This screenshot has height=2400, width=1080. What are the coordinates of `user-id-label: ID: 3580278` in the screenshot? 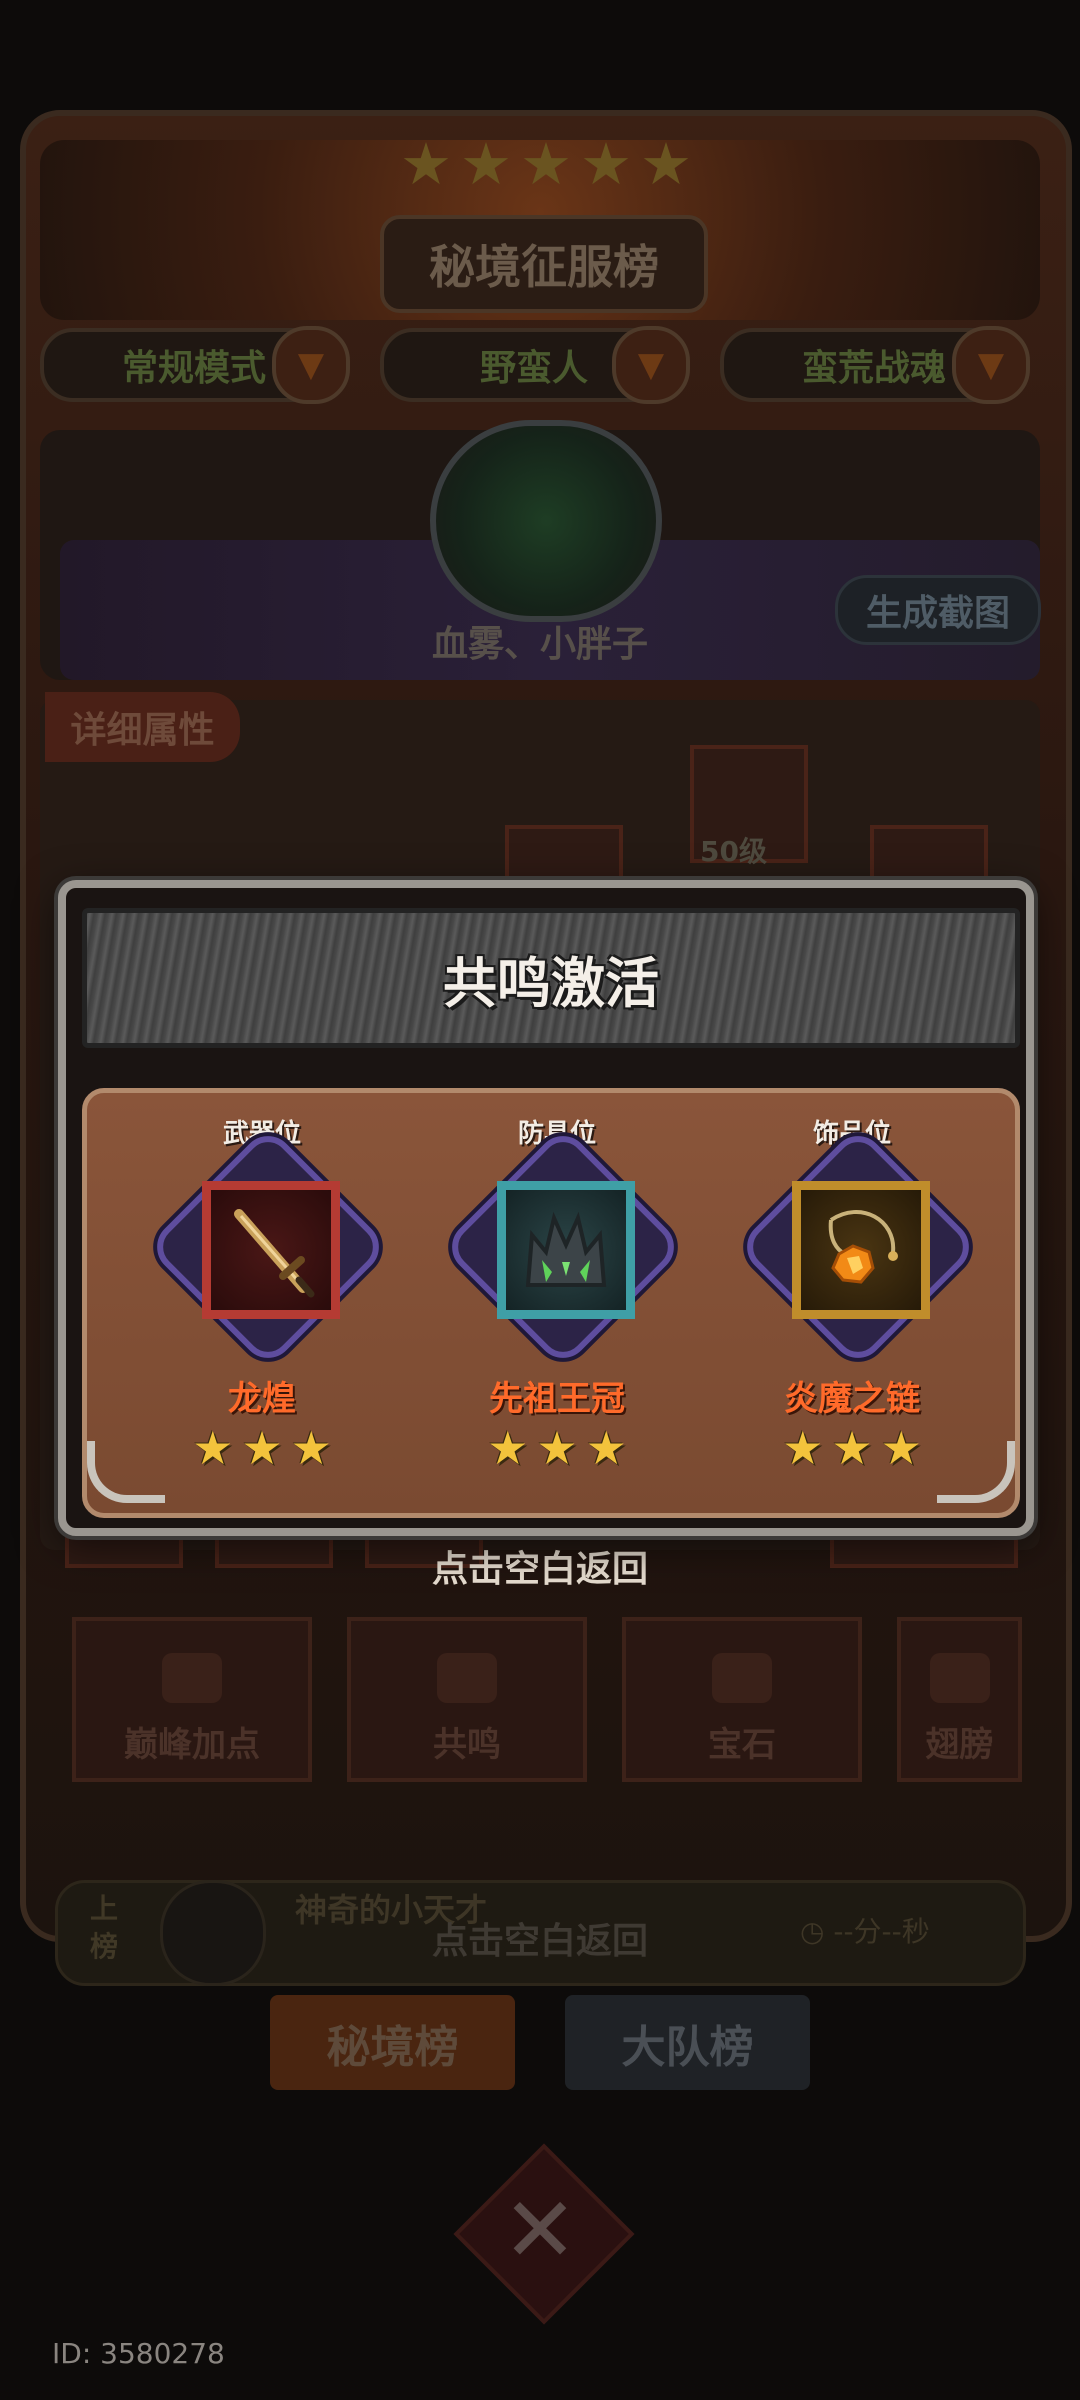 It's located at (138, 2353).